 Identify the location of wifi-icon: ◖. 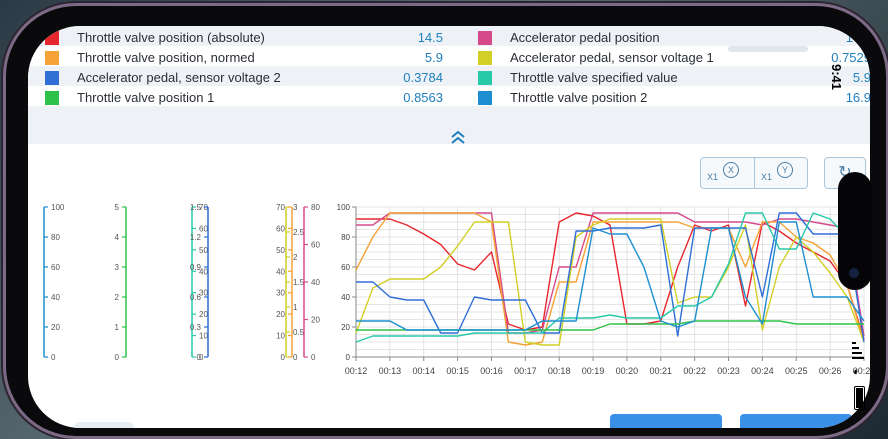
(855, 372).